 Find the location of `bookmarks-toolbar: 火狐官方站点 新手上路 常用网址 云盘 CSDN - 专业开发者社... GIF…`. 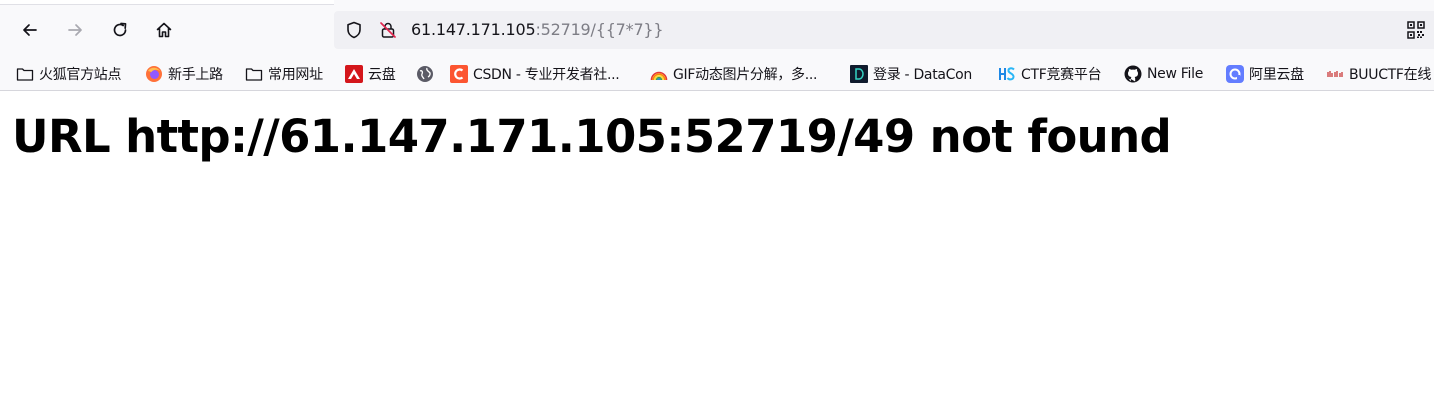

bookmarks-toolbar: 火狐官方站点 新手上路 常用网址 云盘 CSDN - 专业开发者社... GIF… is located at coordinates (717, 74).